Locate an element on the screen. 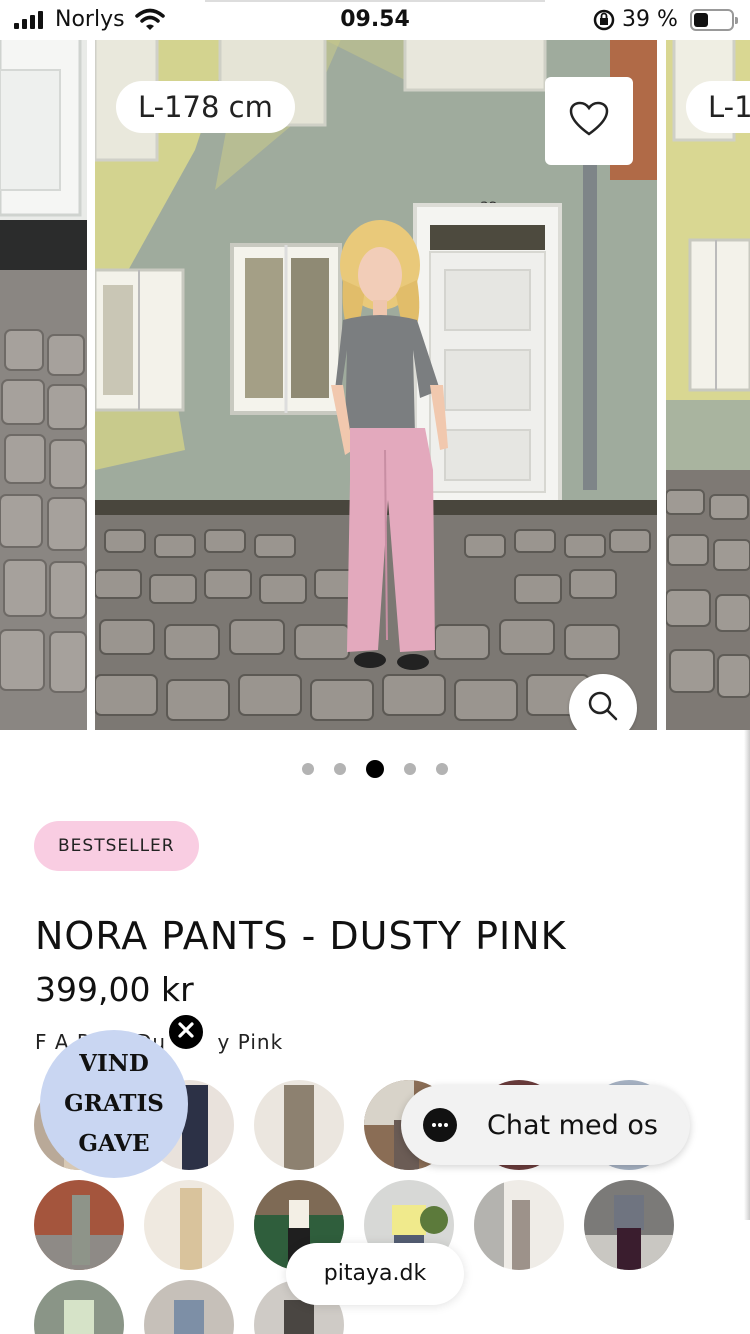 The image size is (750, 1334). heart-icon is located at coordinates (589, 121).